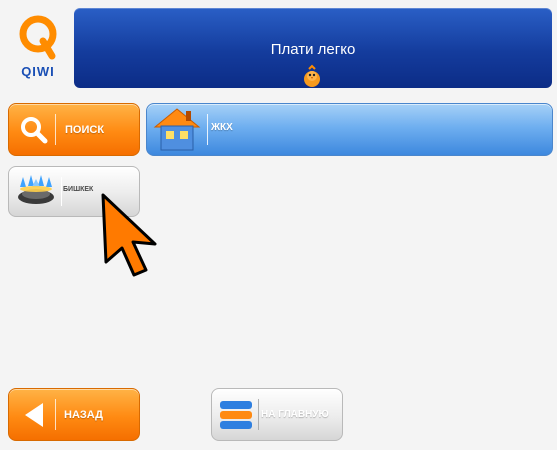 The height and width of the screenshot is (450, 557). I want to click on gas-stove-icon, so click(36, 189).